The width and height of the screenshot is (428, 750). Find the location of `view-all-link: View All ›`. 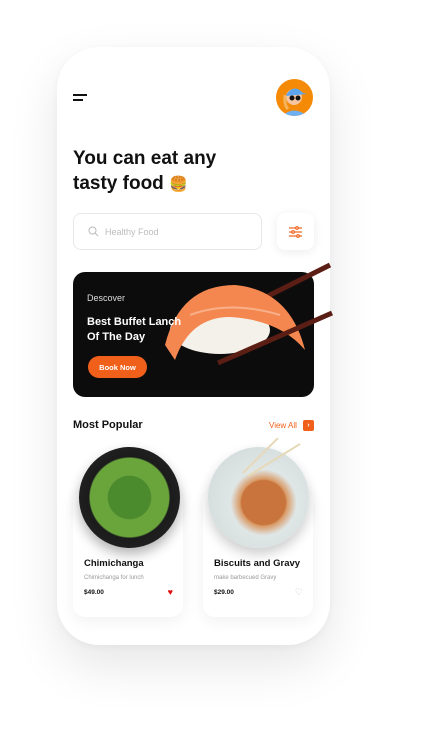

view-all-link: View All › is located at coordinates (291, 425).